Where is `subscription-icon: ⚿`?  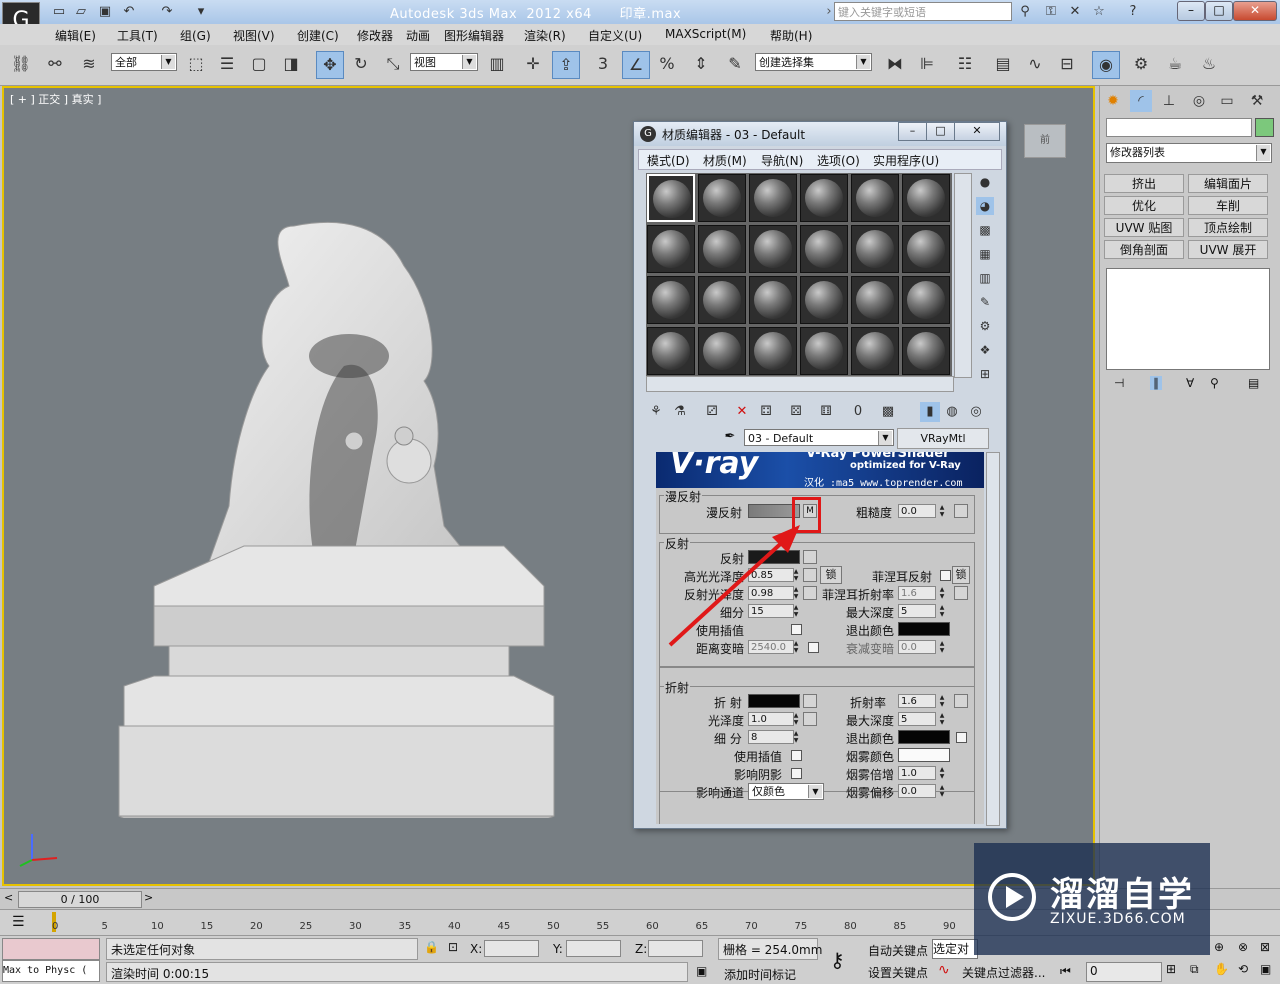 subscription-icon: ⚿ is located at coordinates (1051, 11).